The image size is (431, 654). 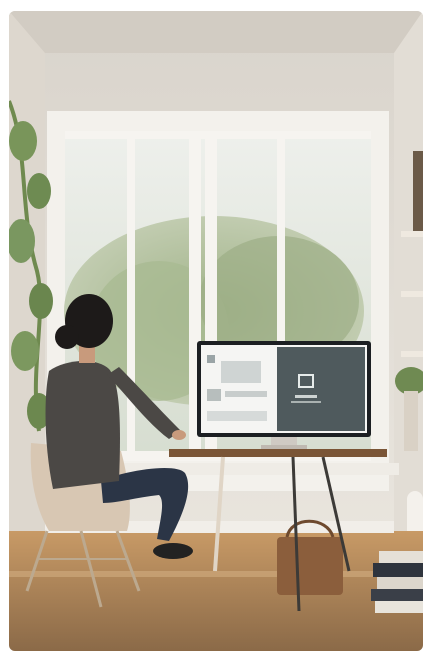 What do you see at coordinates (173, 551) in the screenshot?
I see `shoe` at bounding box center [173, 551].